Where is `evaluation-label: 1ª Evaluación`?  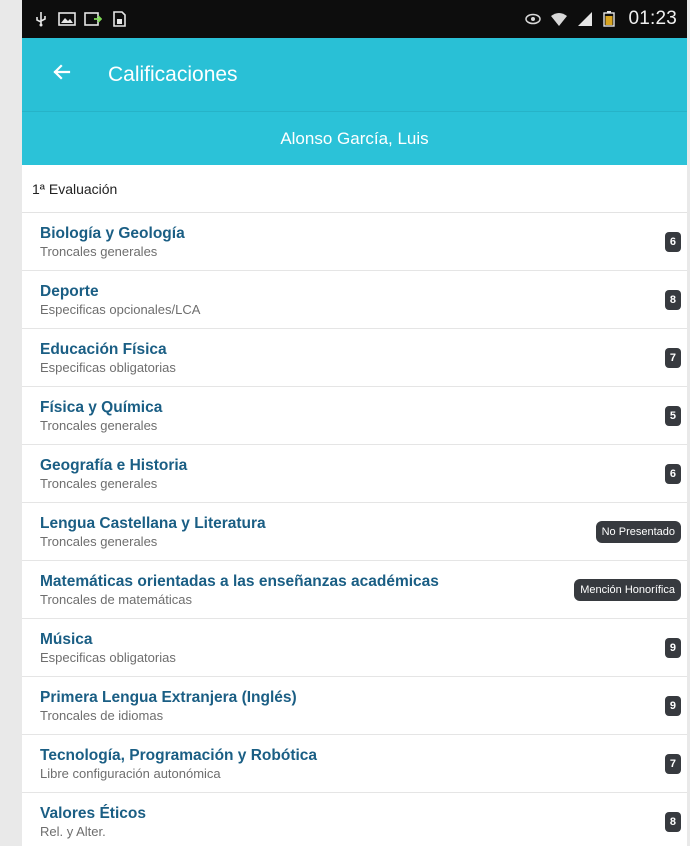
evaluation-label: 1ª Evaluación is located at coordinates (75, 188).